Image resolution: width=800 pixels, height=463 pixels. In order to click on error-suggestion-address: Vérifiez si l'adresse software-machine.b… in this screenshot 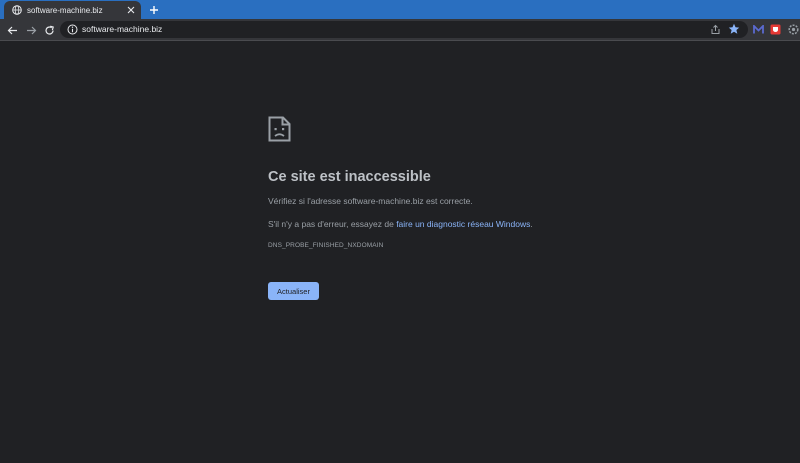, I will do `click(370, 201)`.